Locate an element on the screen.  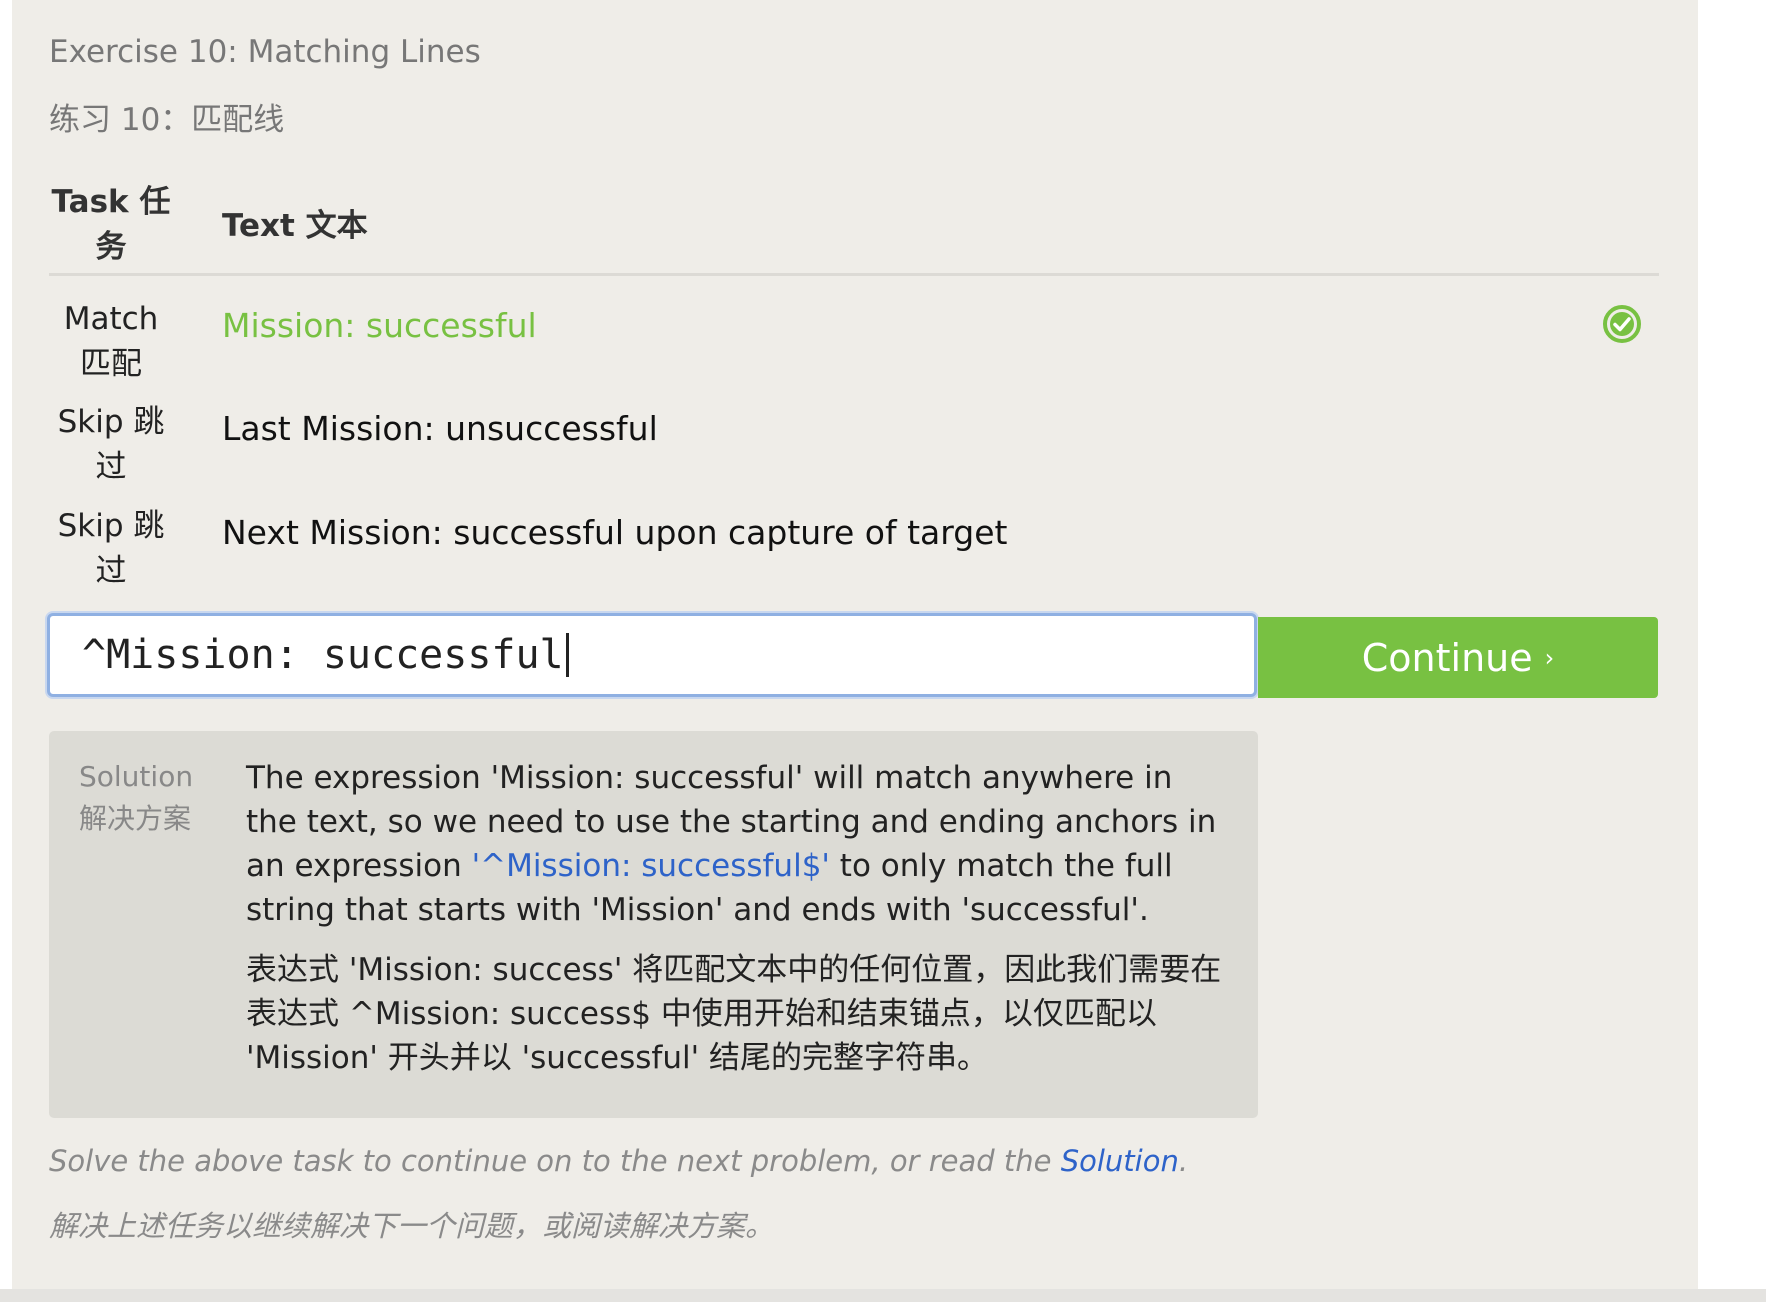
exercise-title: Exercise 10: Matching Lines is located at coordinates (265, 52).